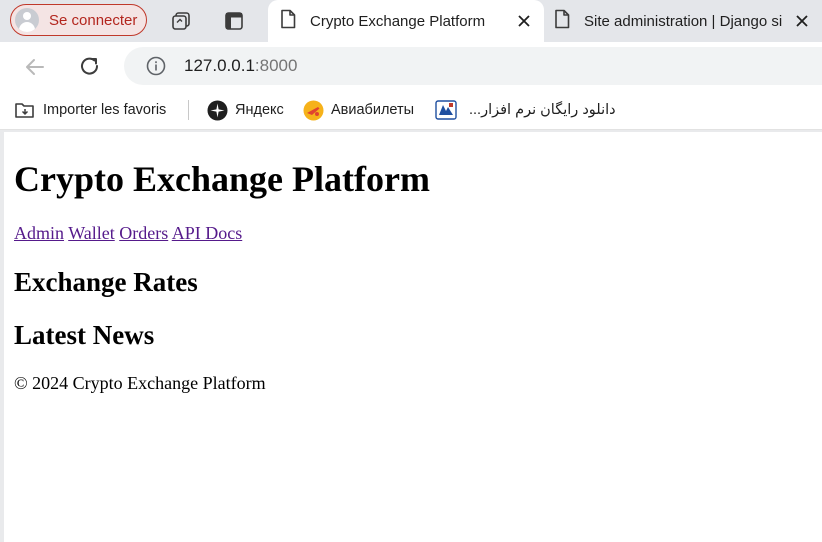  What do you see at coordinates (93, 20) in the screenshot?
I see `profile-sign-in-label: Se connecter` at bounding box center [93, 20].